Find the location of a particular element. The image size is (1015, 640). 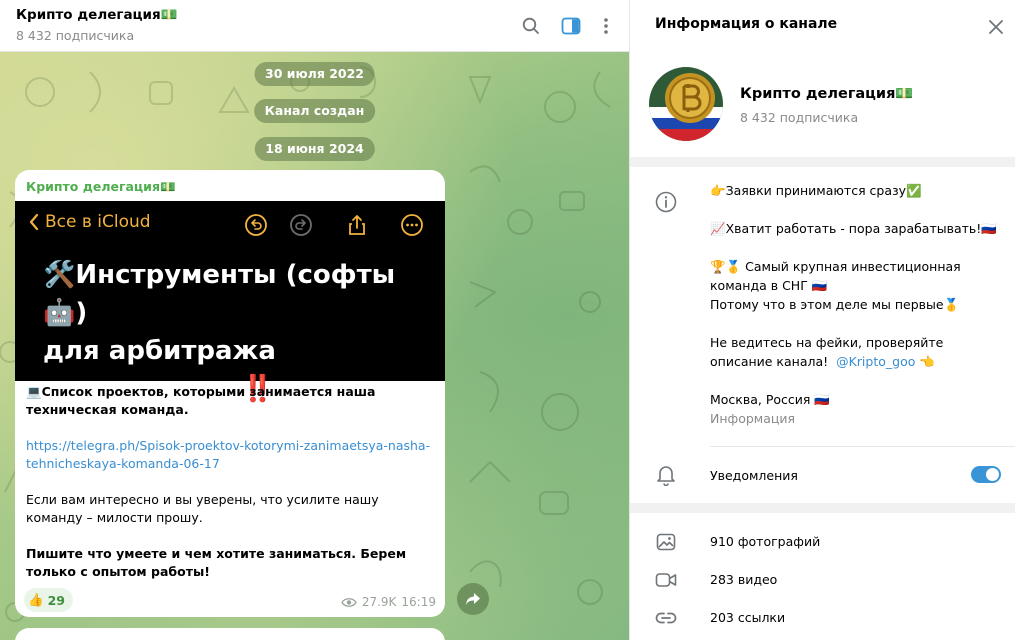

share-upload-icon is located at coordinates (357, 225).